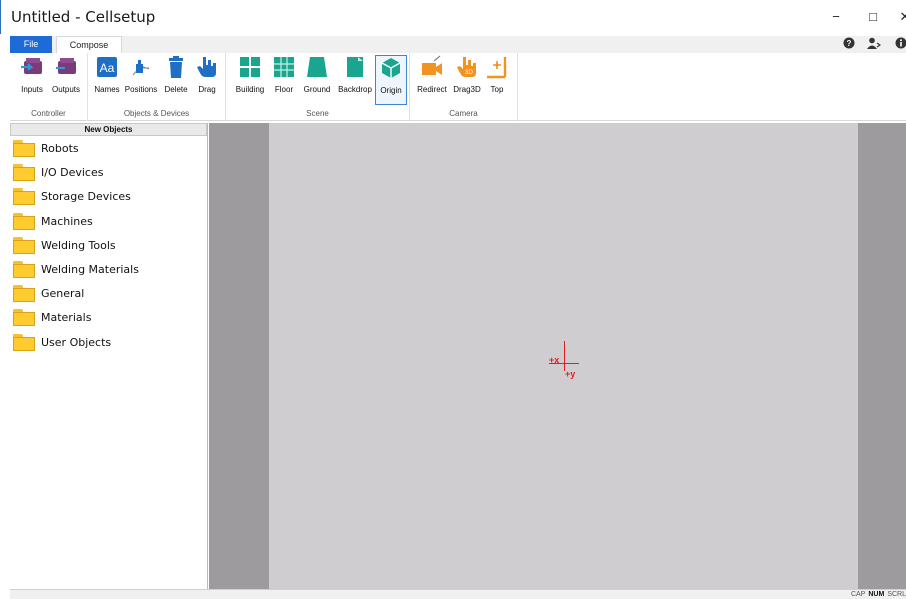  I want to click on y-axis-line, so click(564, 356).